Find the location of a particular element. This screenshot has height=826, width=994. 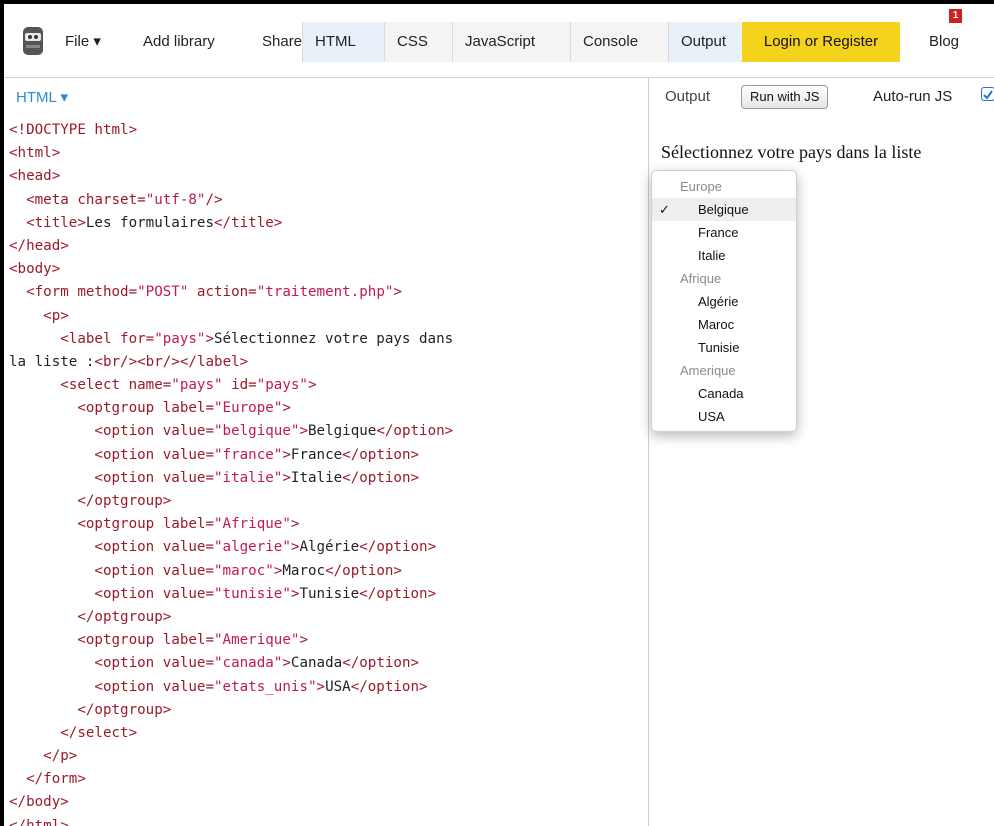

tab-console: Console is located at coordinates (619, 42).